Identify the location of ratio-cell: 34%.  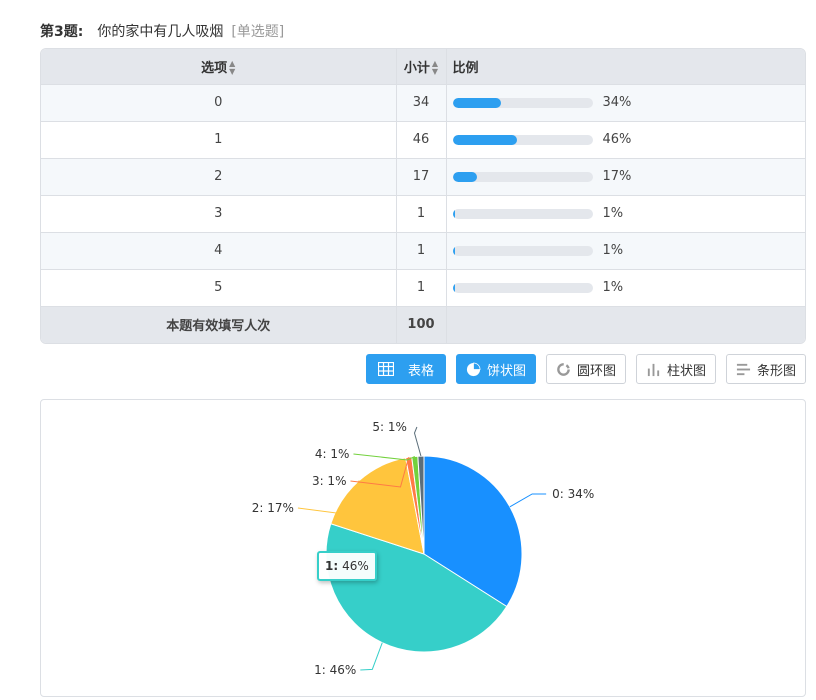
(625, 103).